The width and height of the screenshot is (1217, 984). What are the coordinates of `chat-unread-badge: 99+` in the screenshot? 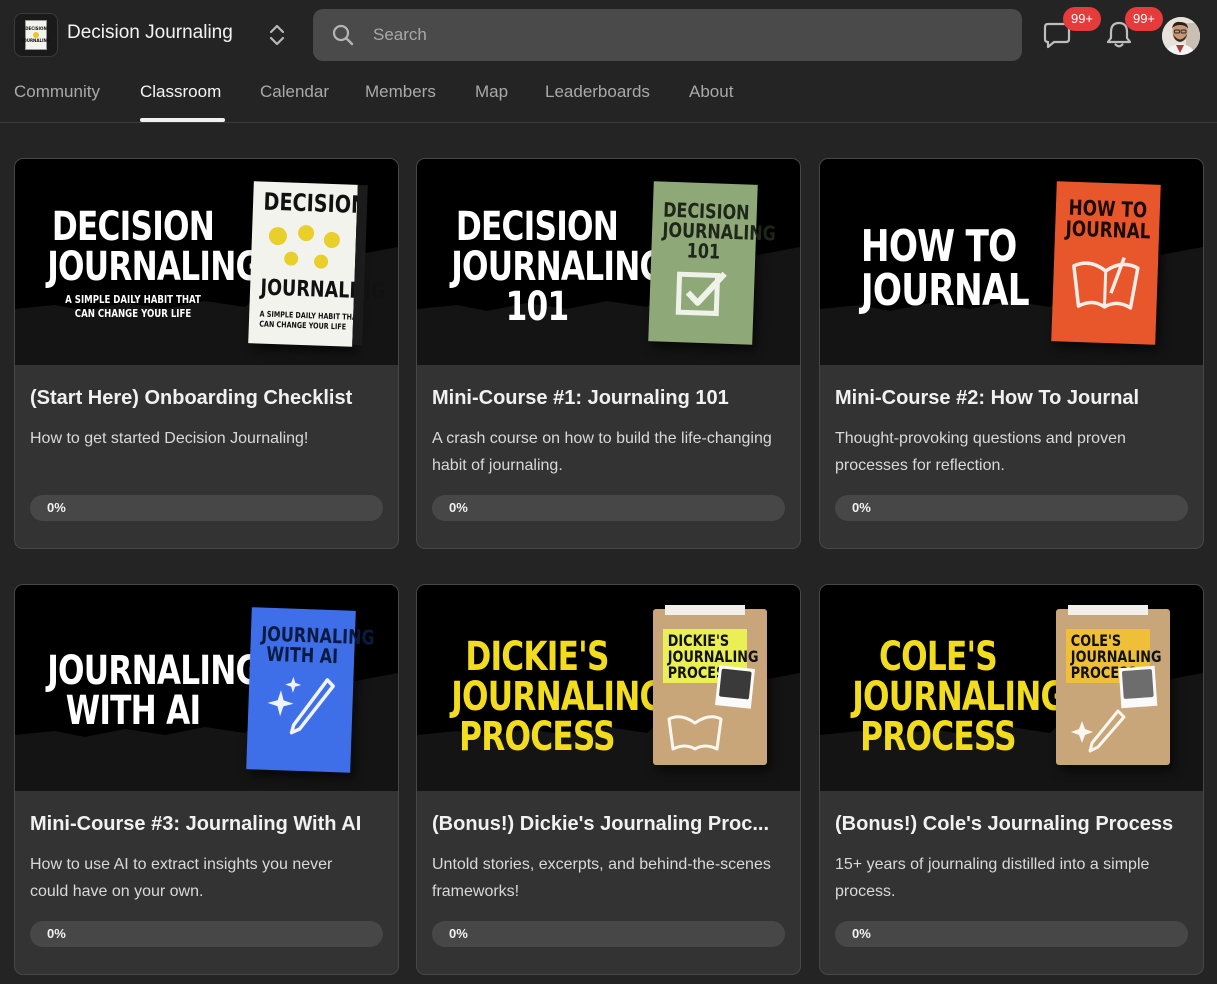 It's located at (1082, 19).